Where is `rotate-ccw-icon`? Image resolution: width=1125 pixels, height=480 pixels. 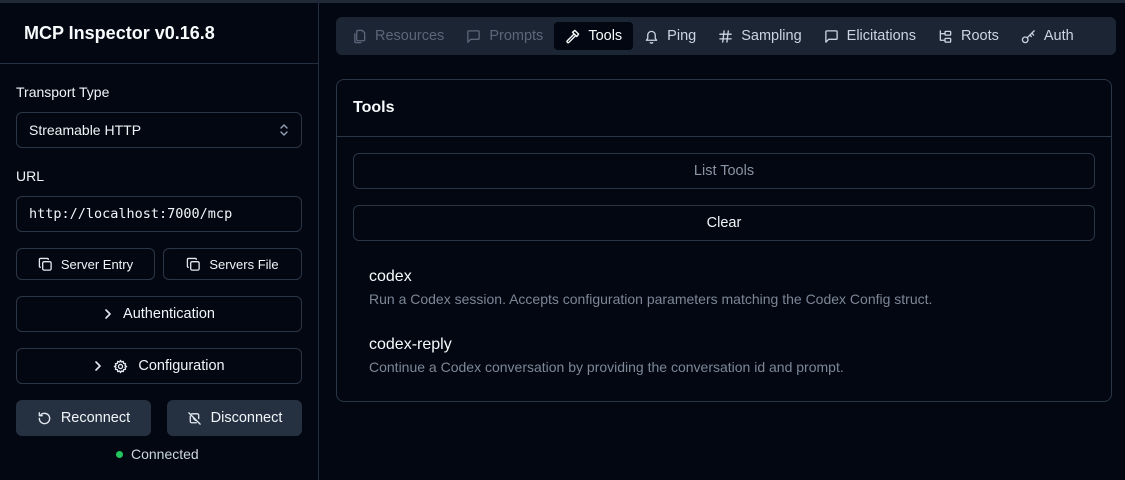 rotate-ccw-icon is located at coordinates (44, 417).